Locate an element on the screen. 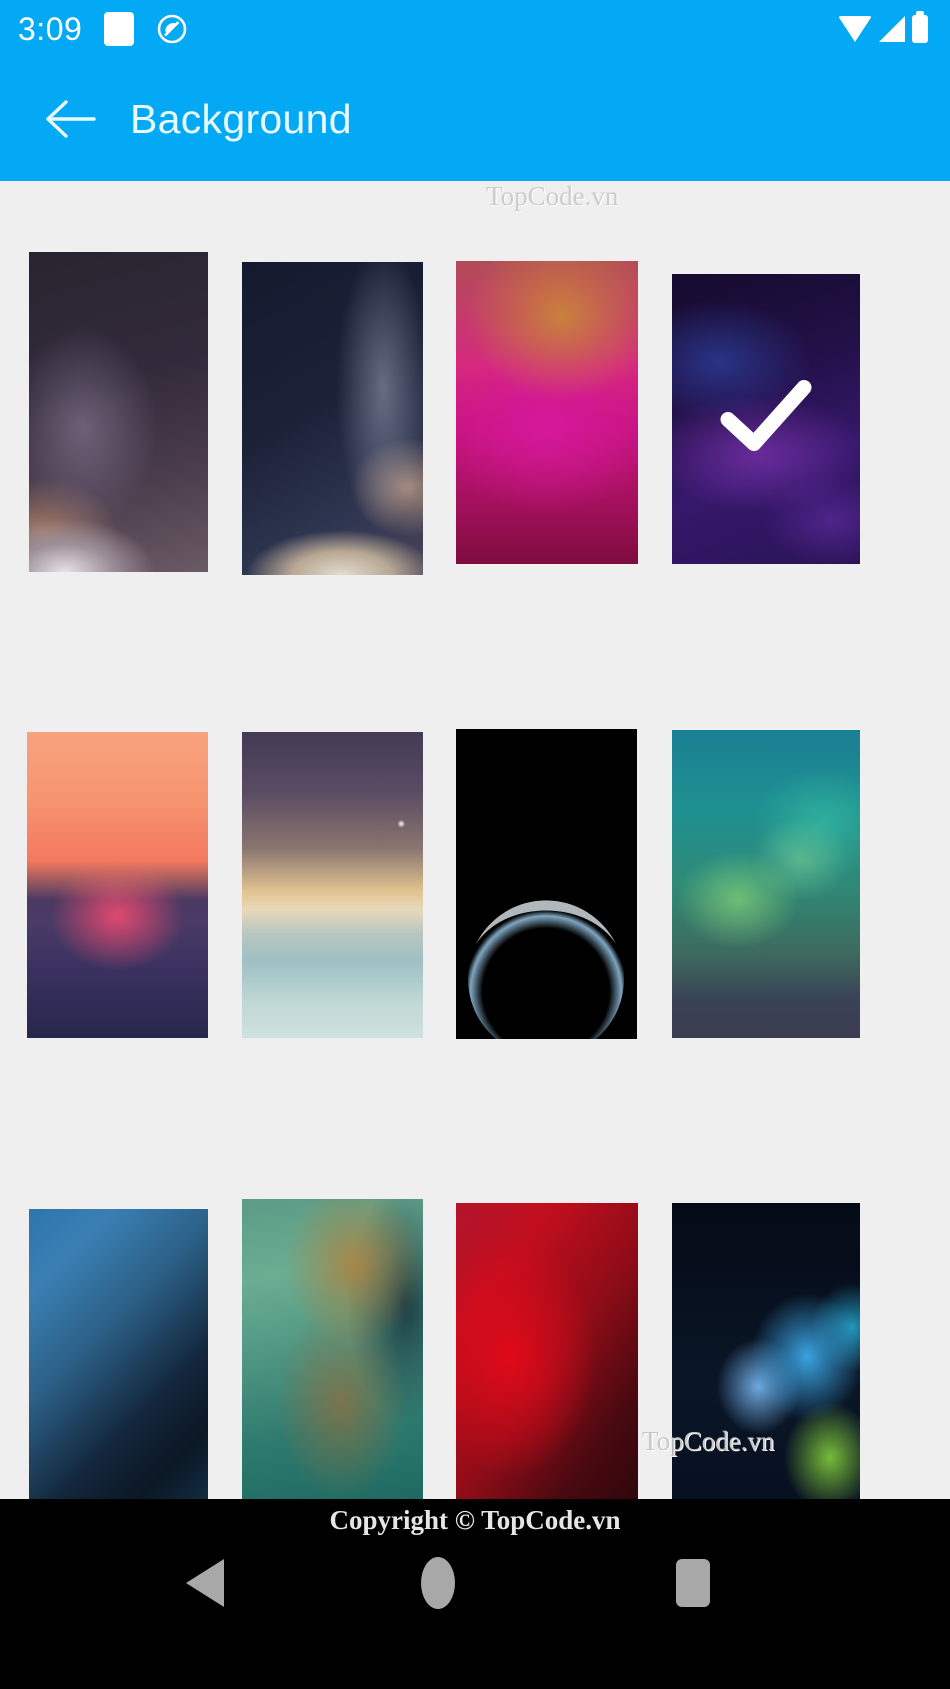  status-system-icons is located at coordinates (885, 28).